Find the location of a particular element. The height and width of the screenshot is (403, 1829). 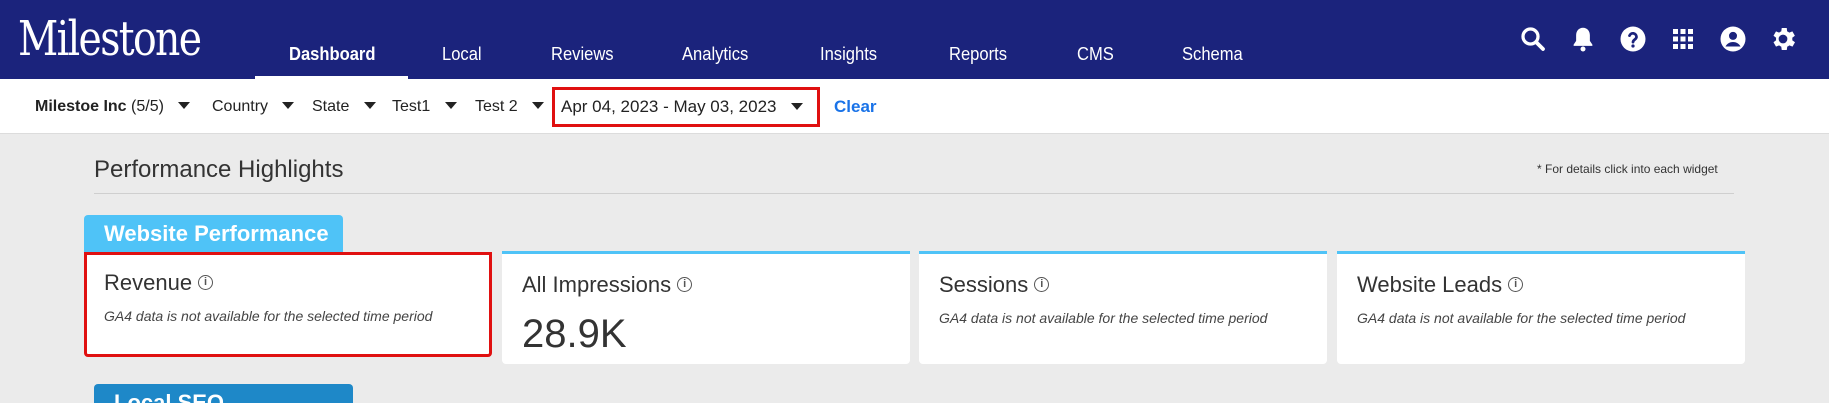

all-impressions-card: All Impressions i 28.9K is located at coordinates (706, 307).